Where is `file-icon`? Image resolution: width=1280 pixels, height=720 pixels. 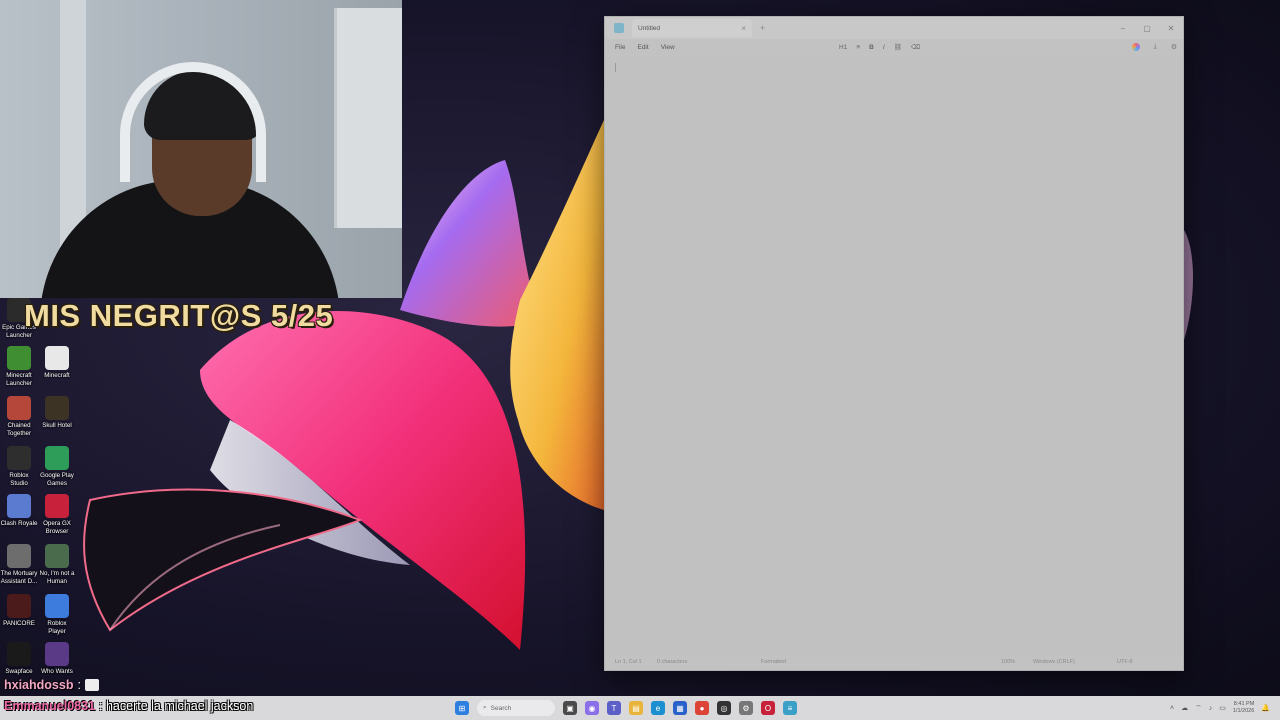
file-icon is located at coordinates (57, 358).